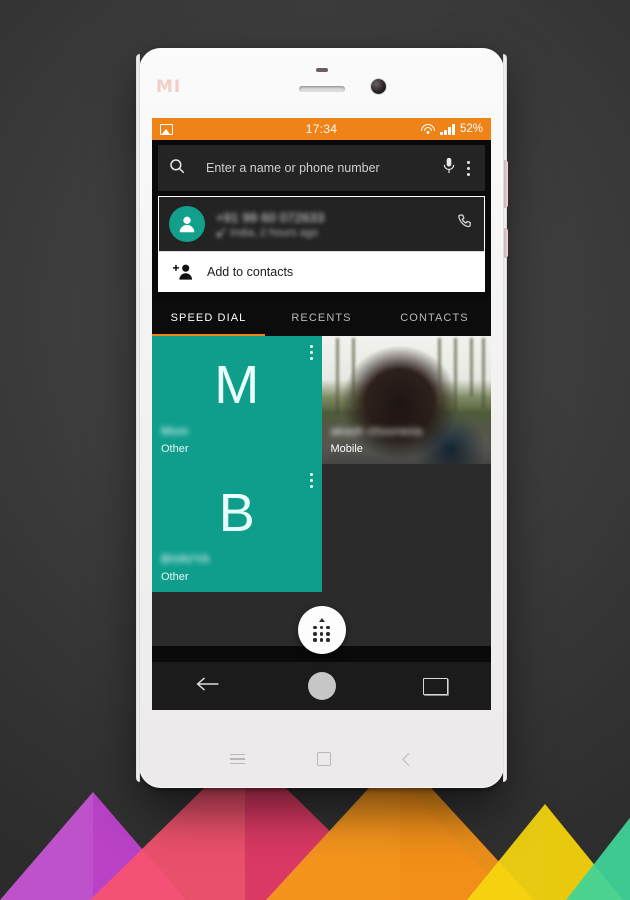 This screenshot has height=900, width=630. What do you see at coordinates (321, 129) in the screenshot?
I see `status-bar: 17:34 52%` at bounding box center [321, 129].